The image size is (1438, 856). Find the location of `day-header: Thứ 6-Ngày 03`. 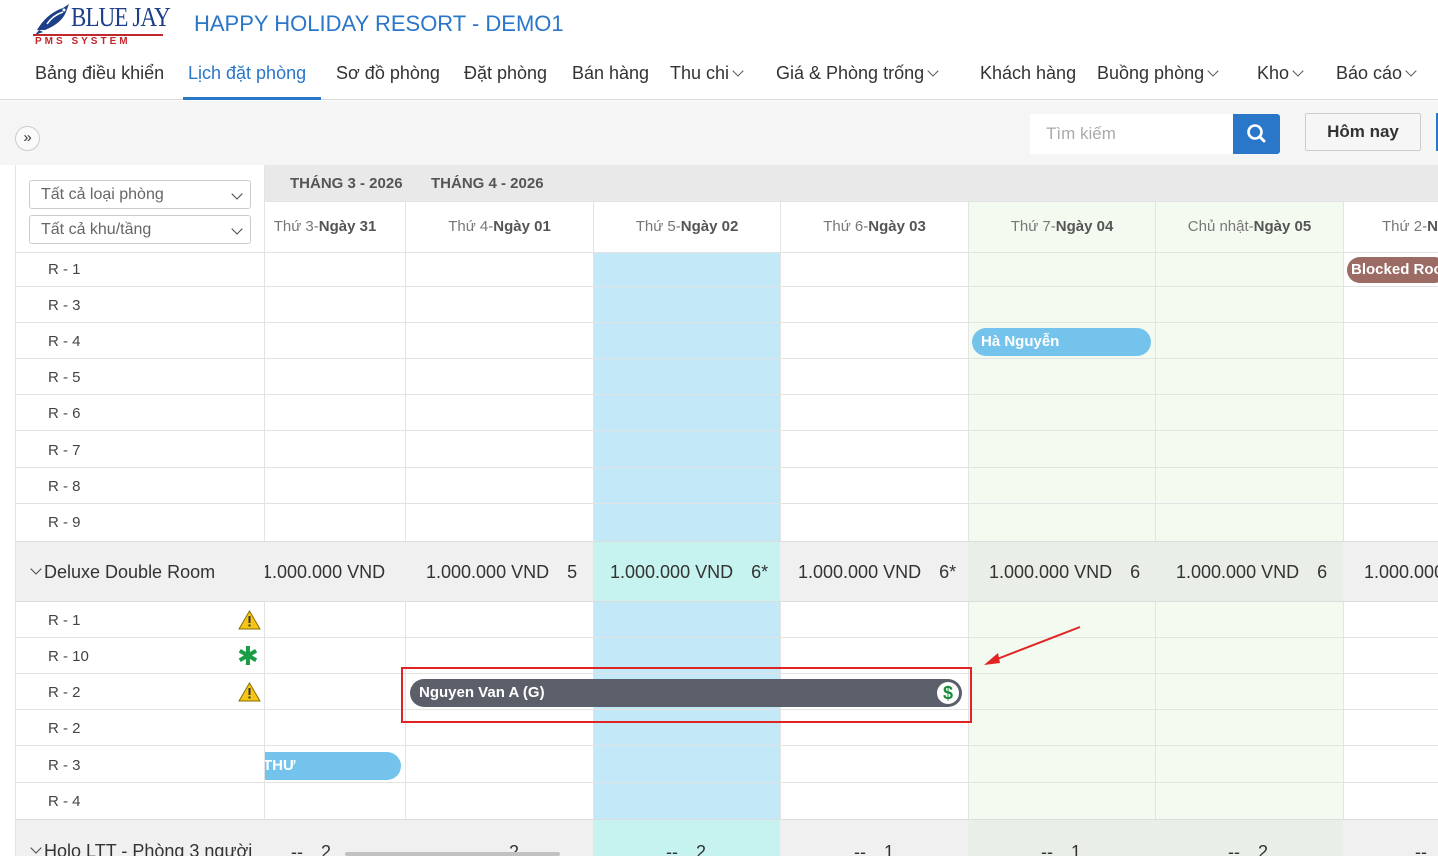

day-header: Thứ 6-Ngày 03 is located at coordinates (874, 227).